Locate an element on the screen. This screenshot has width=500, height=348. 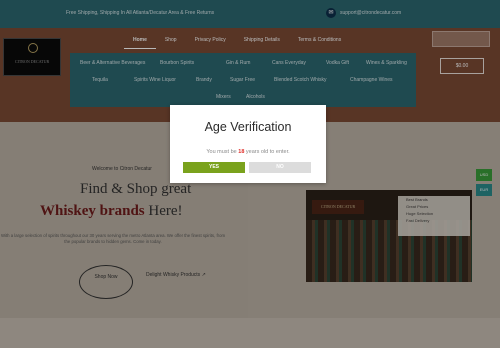
modal-message: You must be 18 years old to enter. is located at coordinates (248, 152).